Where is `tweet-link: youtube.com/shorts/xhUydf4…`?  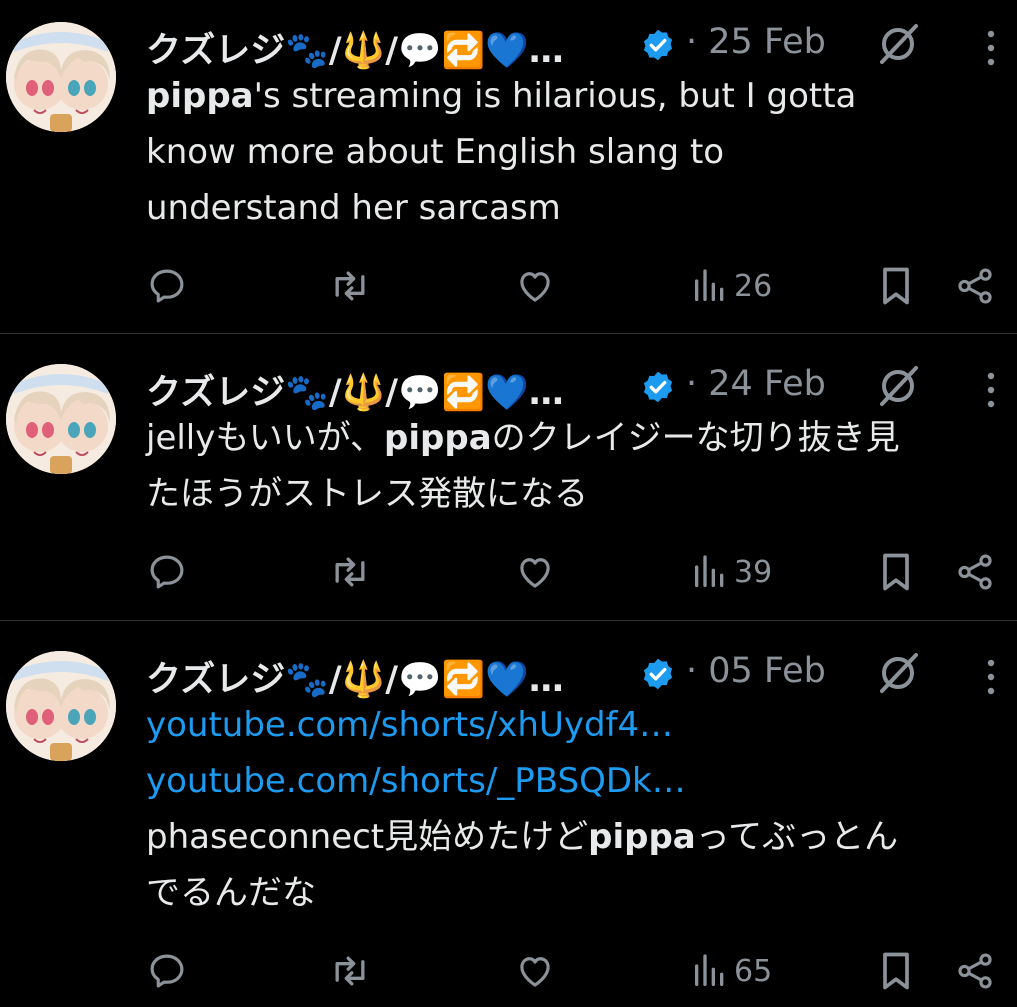 tweet-link: youtube.com/shorts/xhUydf4… is located at coordinates (578, 725).